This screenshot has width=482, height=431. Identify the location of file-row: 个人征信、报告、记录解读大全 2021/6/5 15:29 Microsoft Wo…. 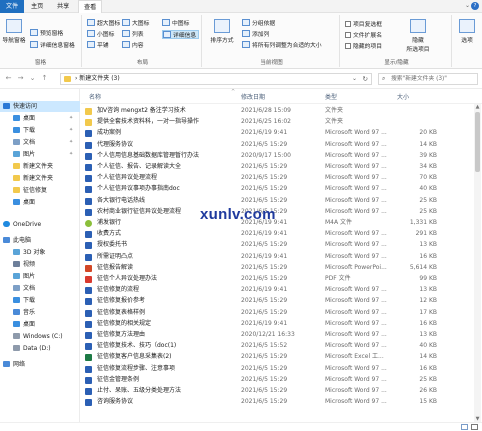
(276, 167).